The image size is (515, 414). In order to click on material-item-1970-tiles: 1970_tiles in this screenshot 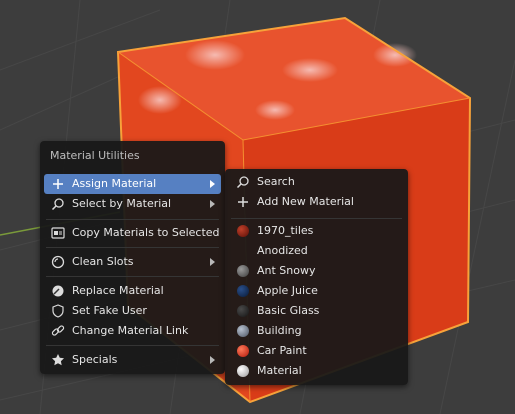, I will do `click(316, 231)`.